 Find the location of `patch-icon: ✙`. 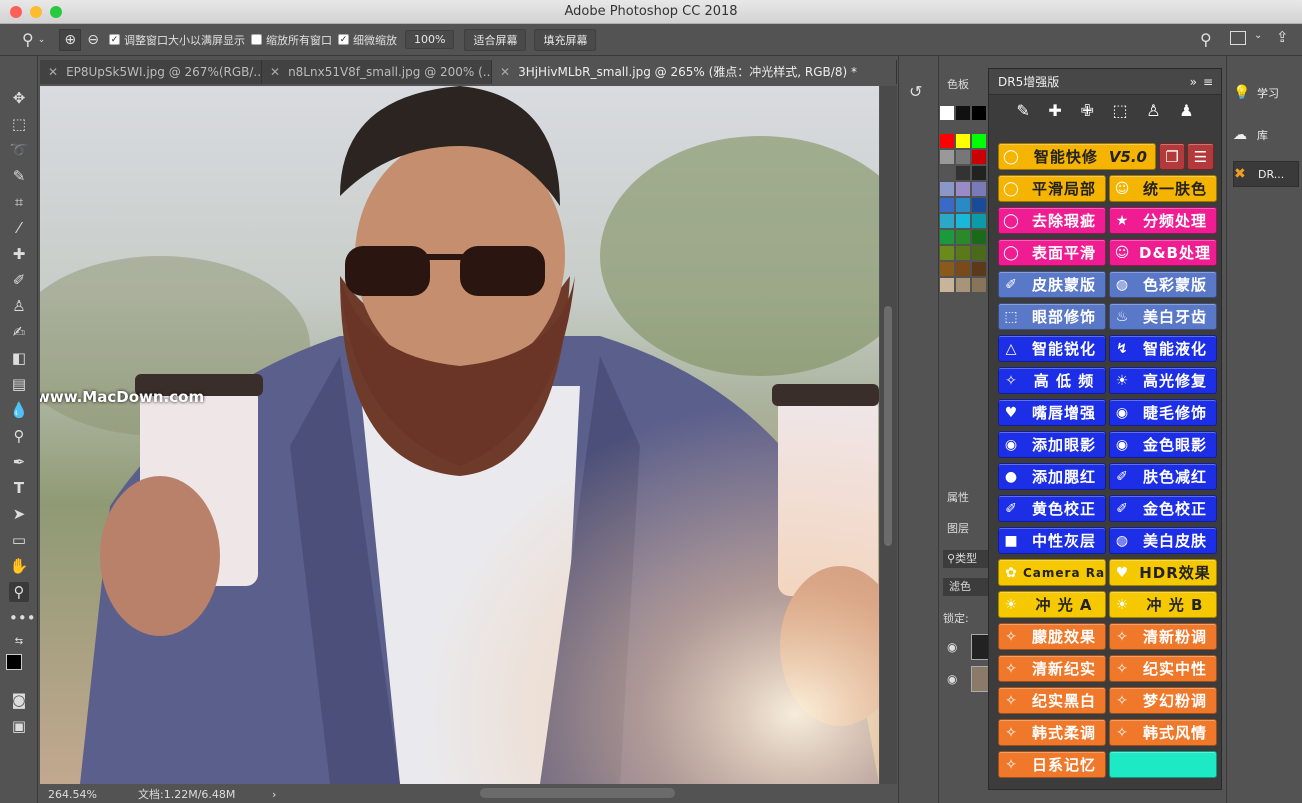

patch-icon: ✙ is located at coordinates (1086, 113).